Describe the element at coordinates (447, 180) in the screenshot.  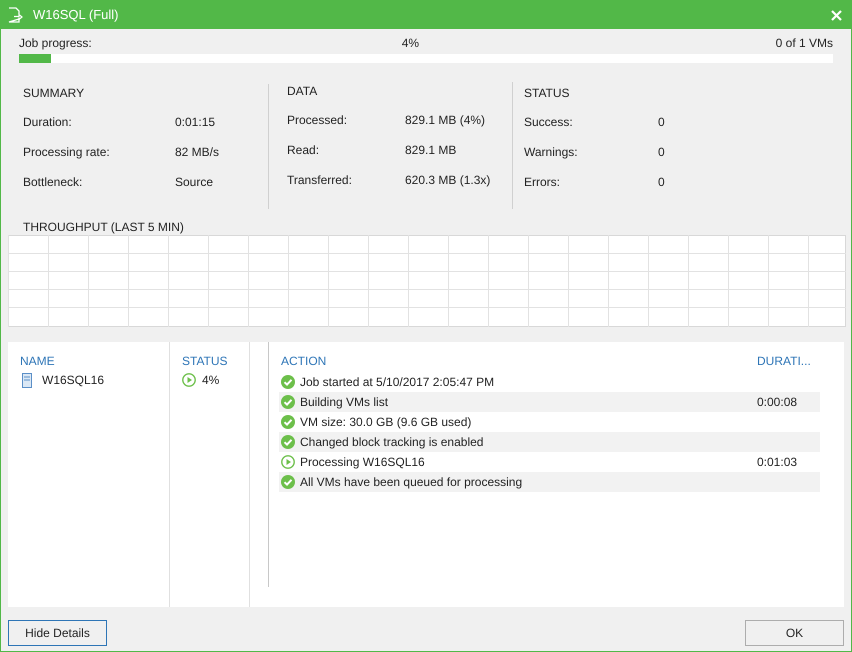
I see `stat-value: 620.3 MB (1.3x)` at that location.